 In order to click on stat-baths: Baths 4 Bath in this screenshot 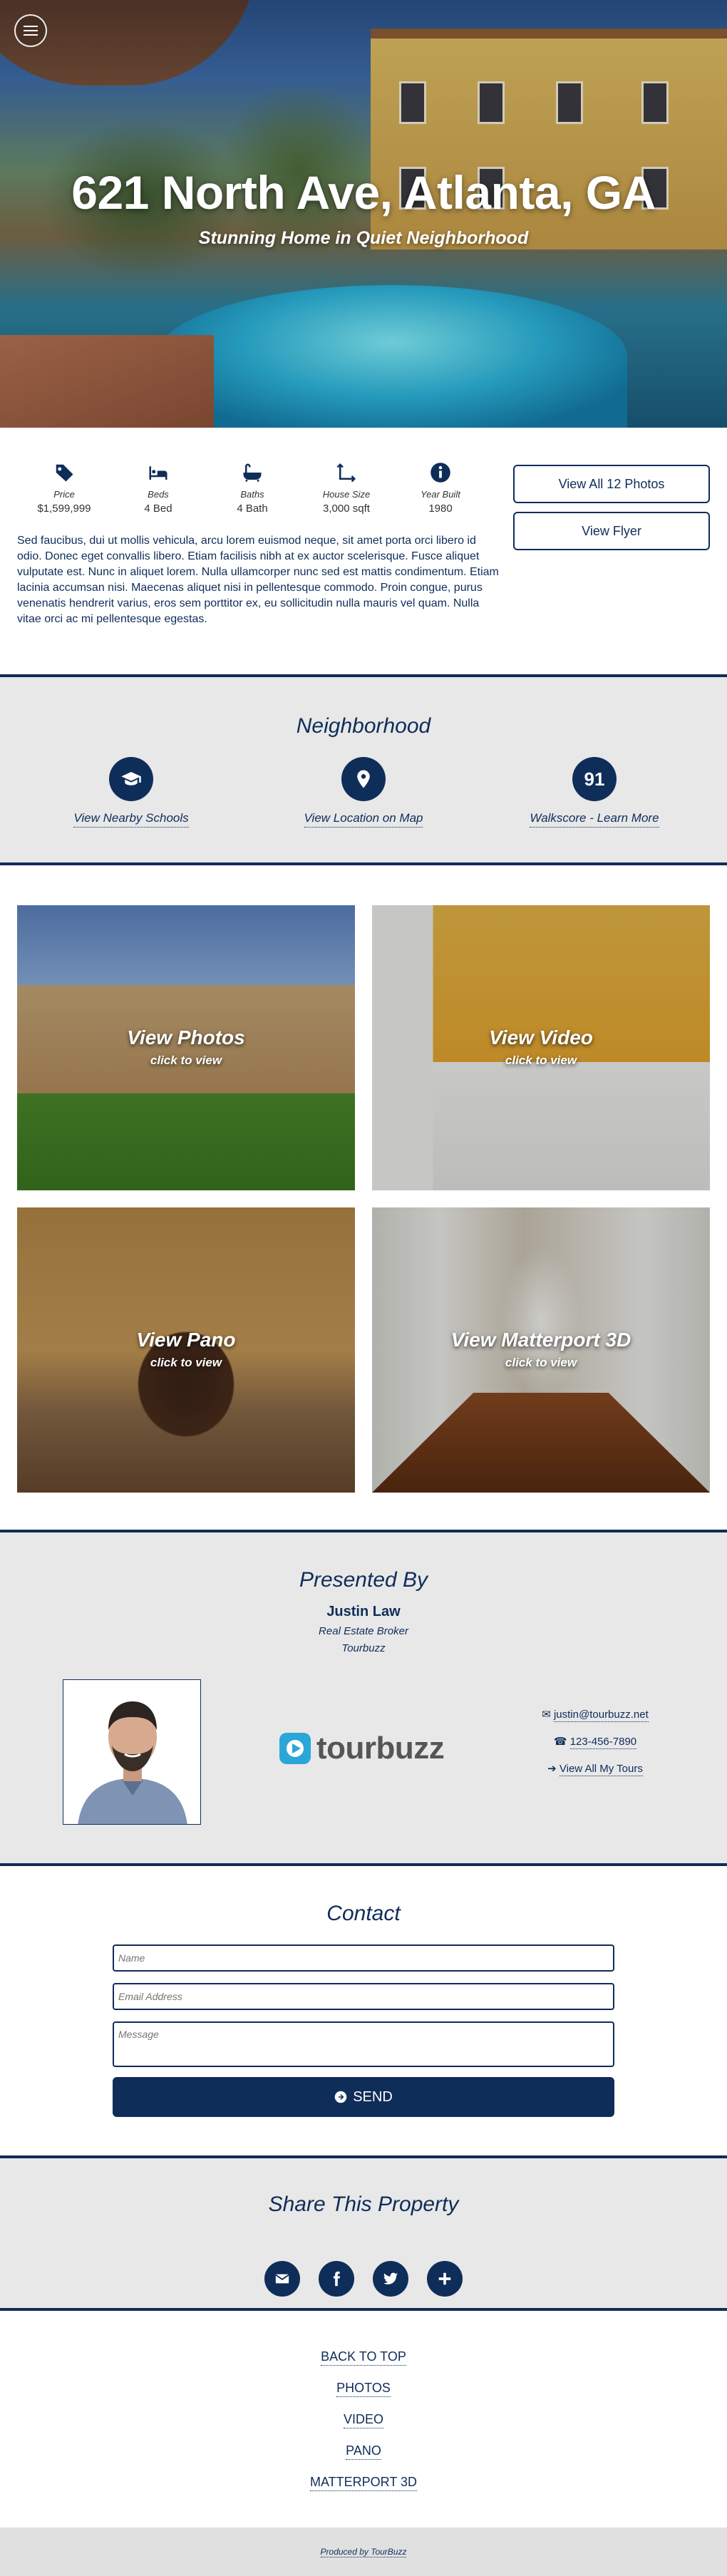, I will do `click(252, 488)`.